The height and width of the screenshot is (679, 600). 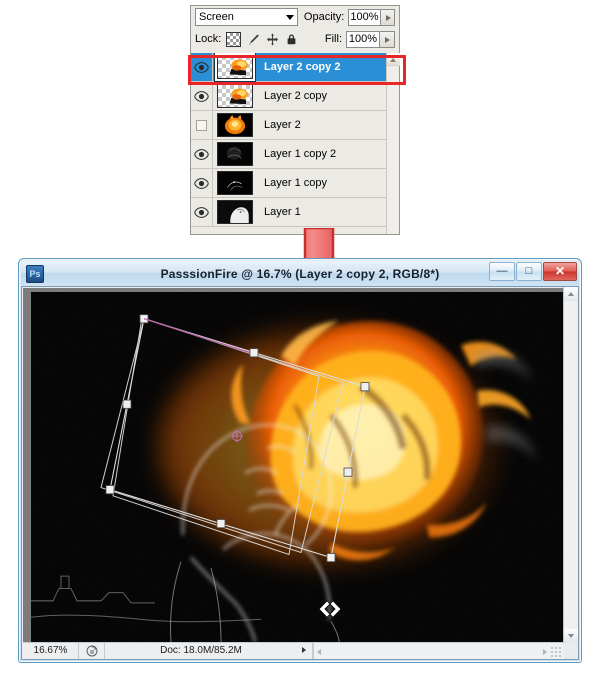 I want to click on close-icon: ✕, so click(x=560, y=271).